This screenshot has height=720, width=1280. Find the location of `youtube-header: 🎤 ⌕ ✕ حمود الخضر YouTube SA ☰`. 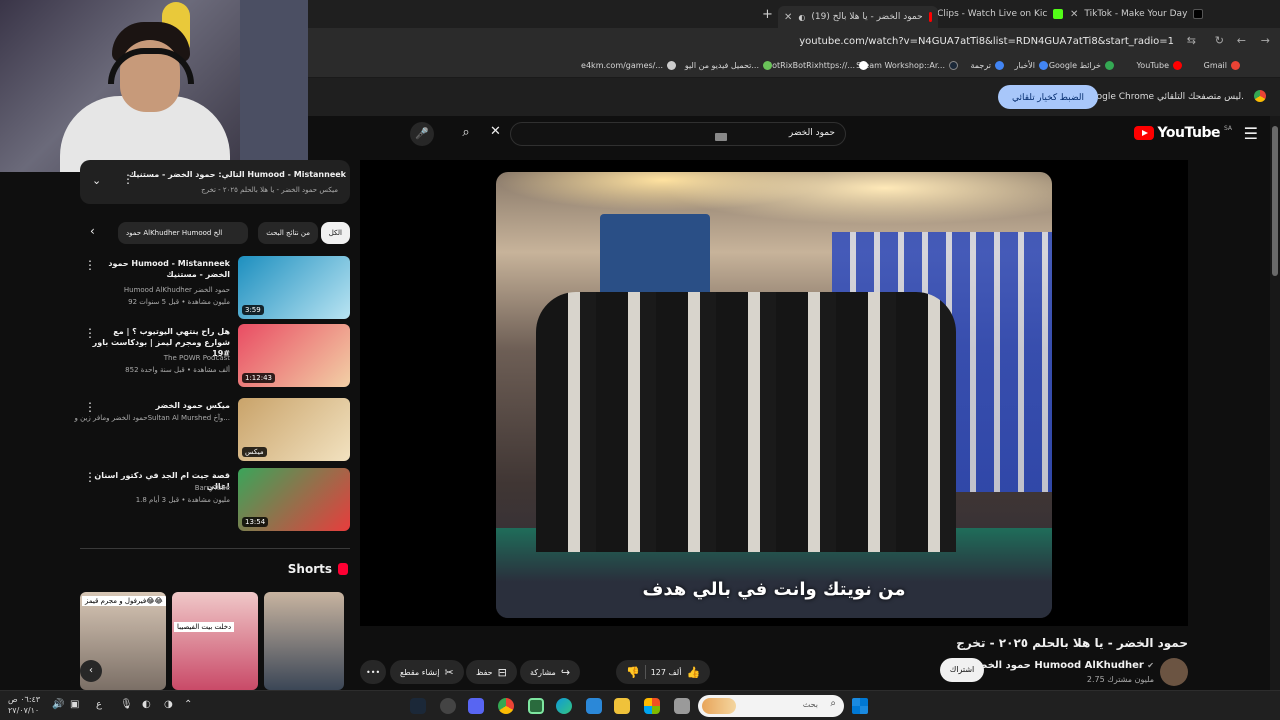

youtube-header: 🎤 ⌕ ✕ حمود الخضر YouTube SA ☰ is located at coordinates (794, 134).